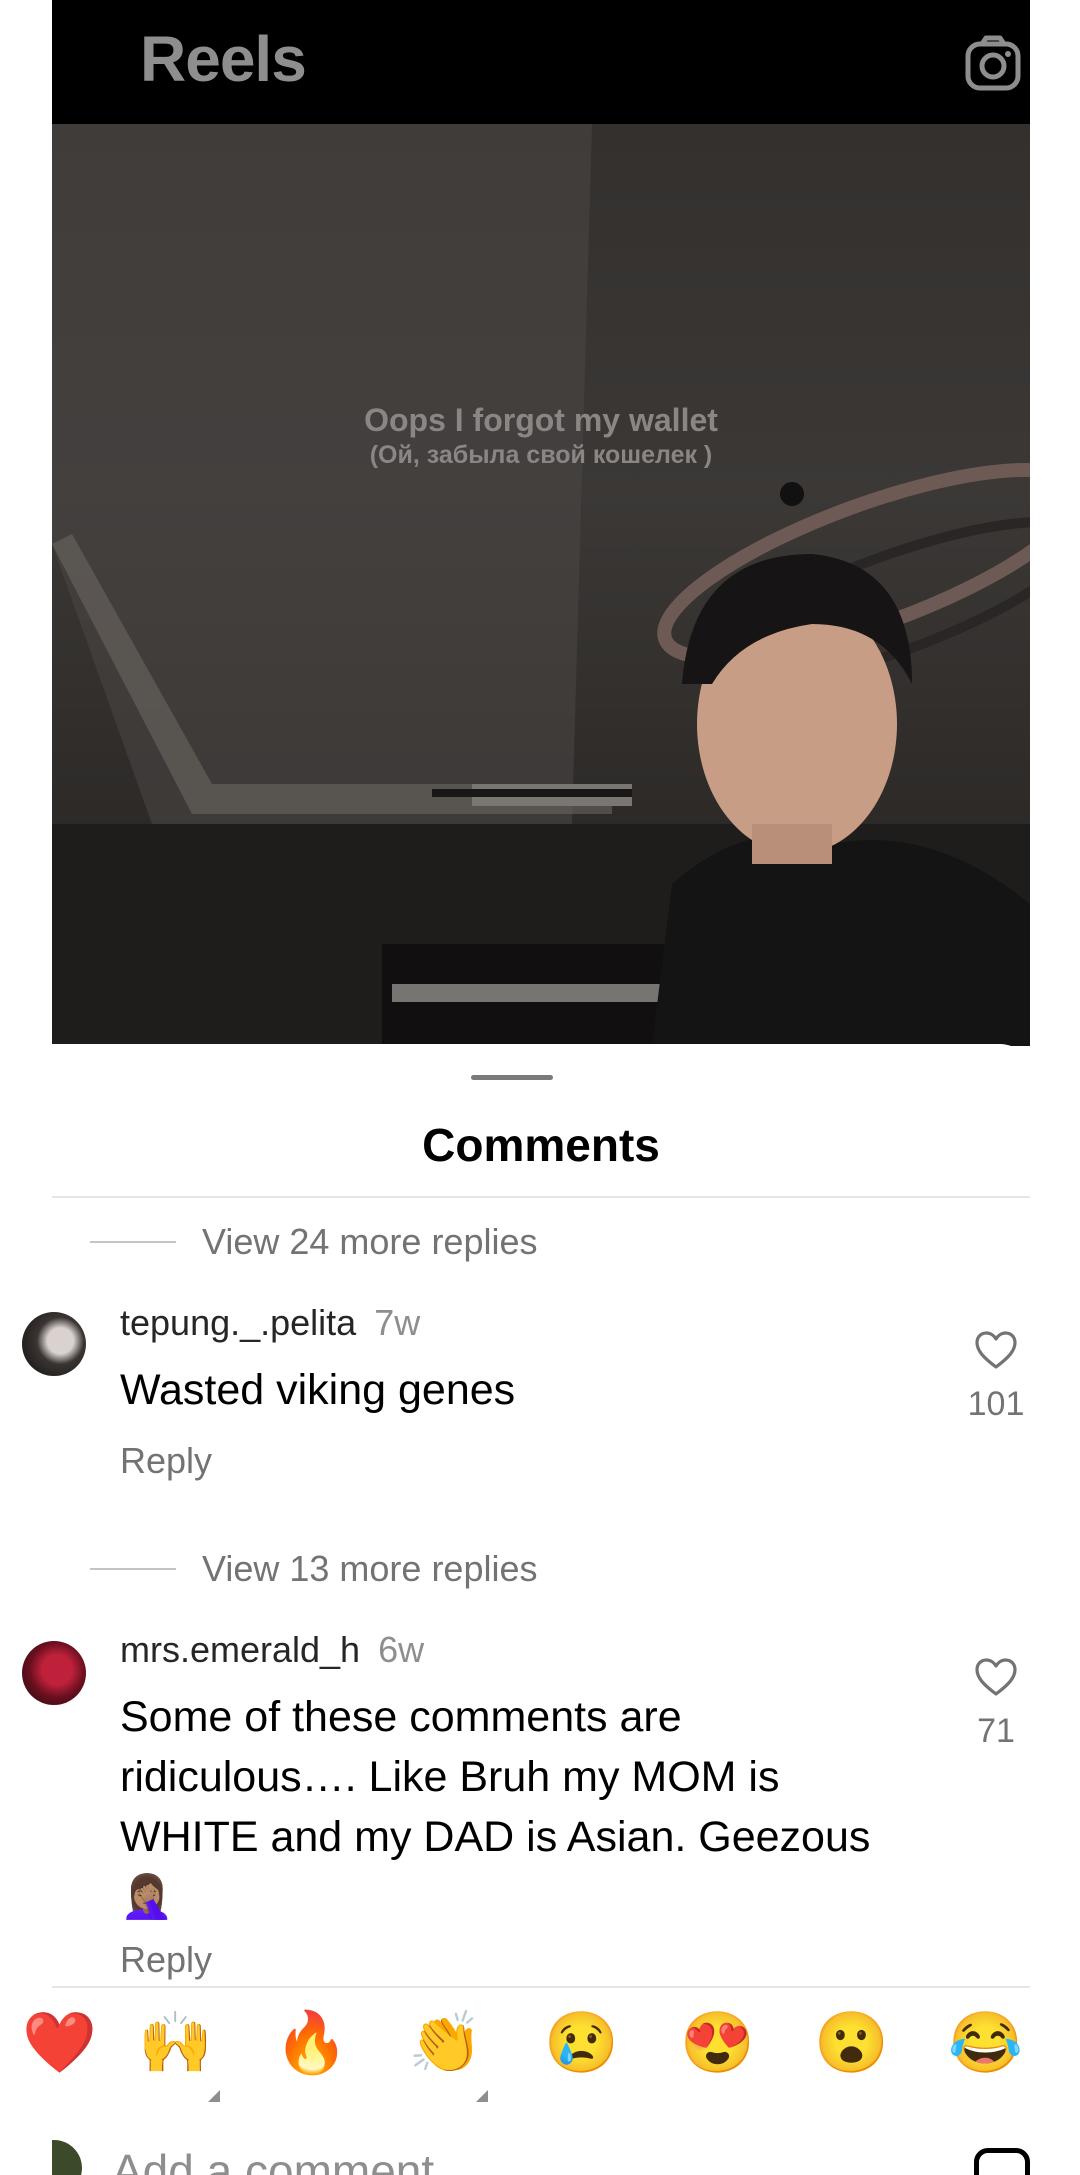 Image resolution: width=1080 pixels, height=2175 pixels. Describe the element at coordinates (541, 1145) in the screenshot. I see `sheet-title: Comments` at that location.